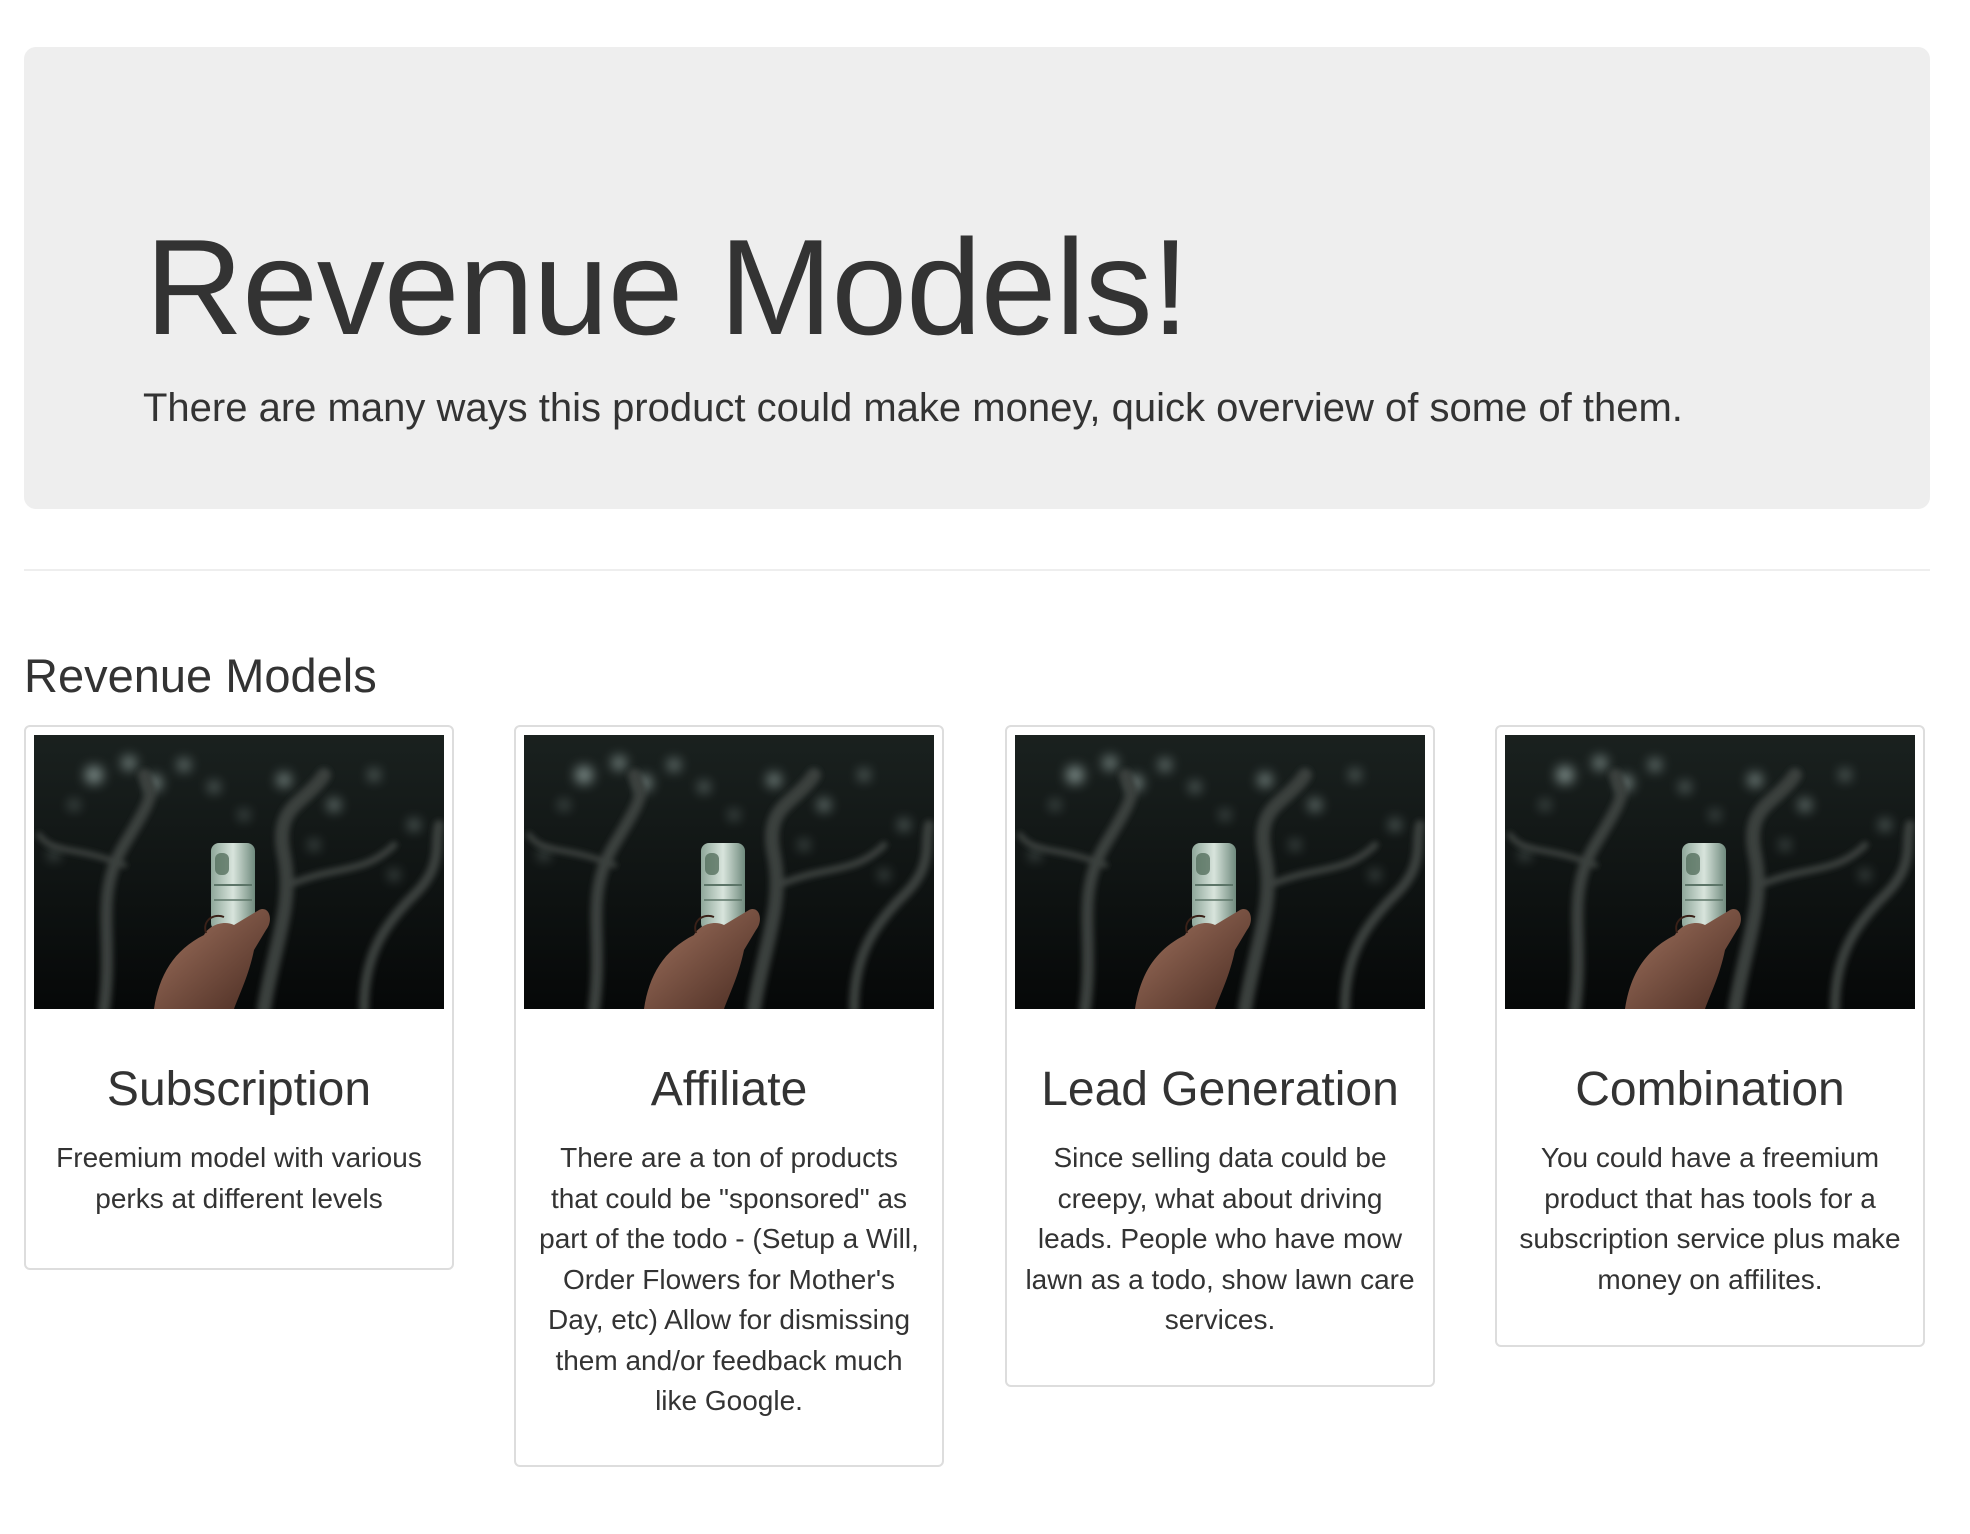  I want to click on card-title: Combination, so click(1710, 1089).